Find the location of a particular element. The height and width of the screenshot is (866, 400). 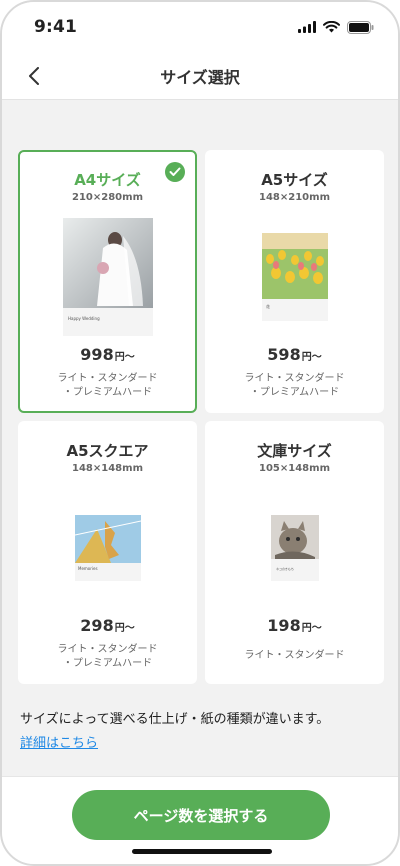

details-link: 詳細はこちら is located at coordinates (59, 741).